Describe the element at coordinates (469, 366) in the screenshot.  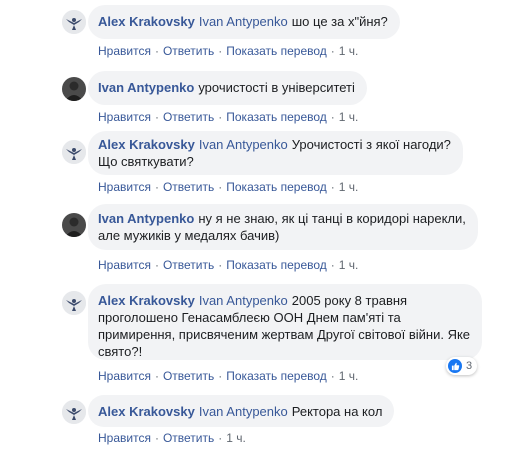
I see `reaction-count: 3` at that location.